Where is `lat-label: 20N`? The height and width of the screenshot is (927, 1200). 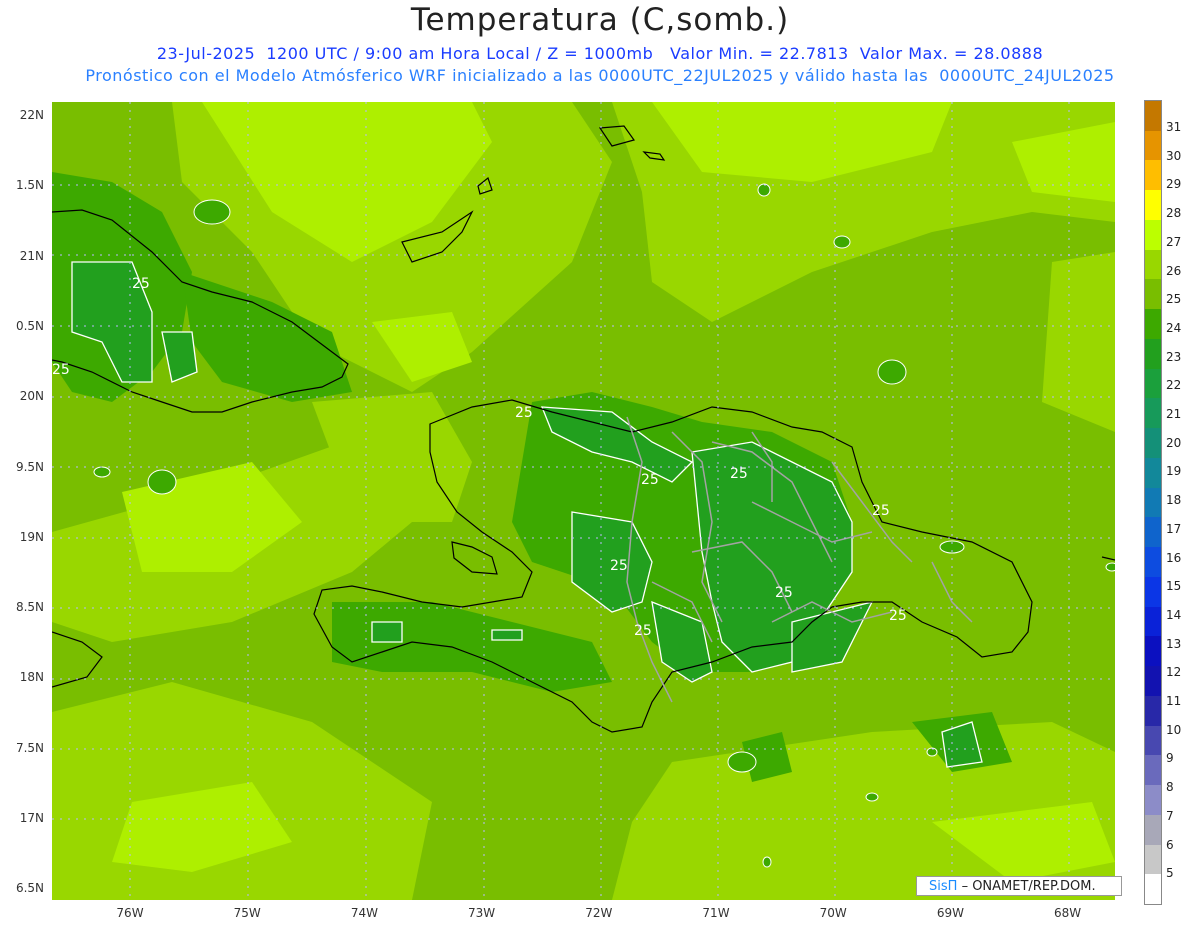 lat-label: 20N is located at coordinates (31, 396).